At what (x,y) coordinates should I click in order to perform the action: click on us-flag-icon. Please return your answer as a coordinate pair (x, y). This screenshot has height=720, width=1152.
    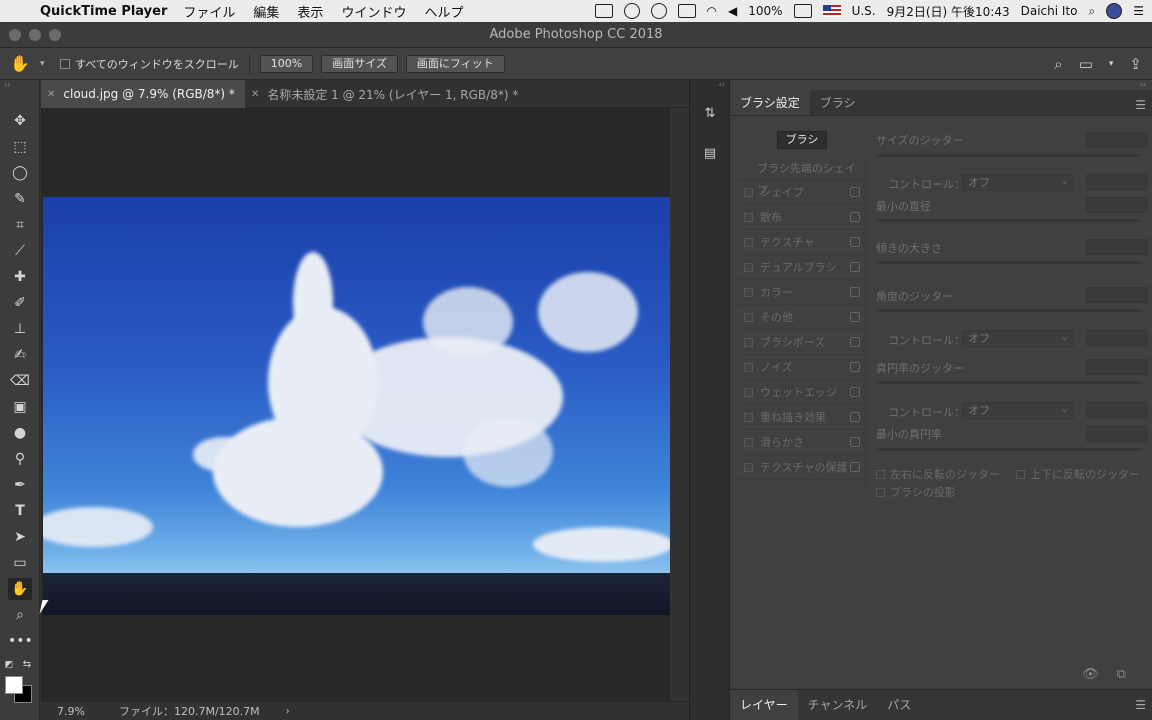
    Looking at the image, I should click on (831, 11).